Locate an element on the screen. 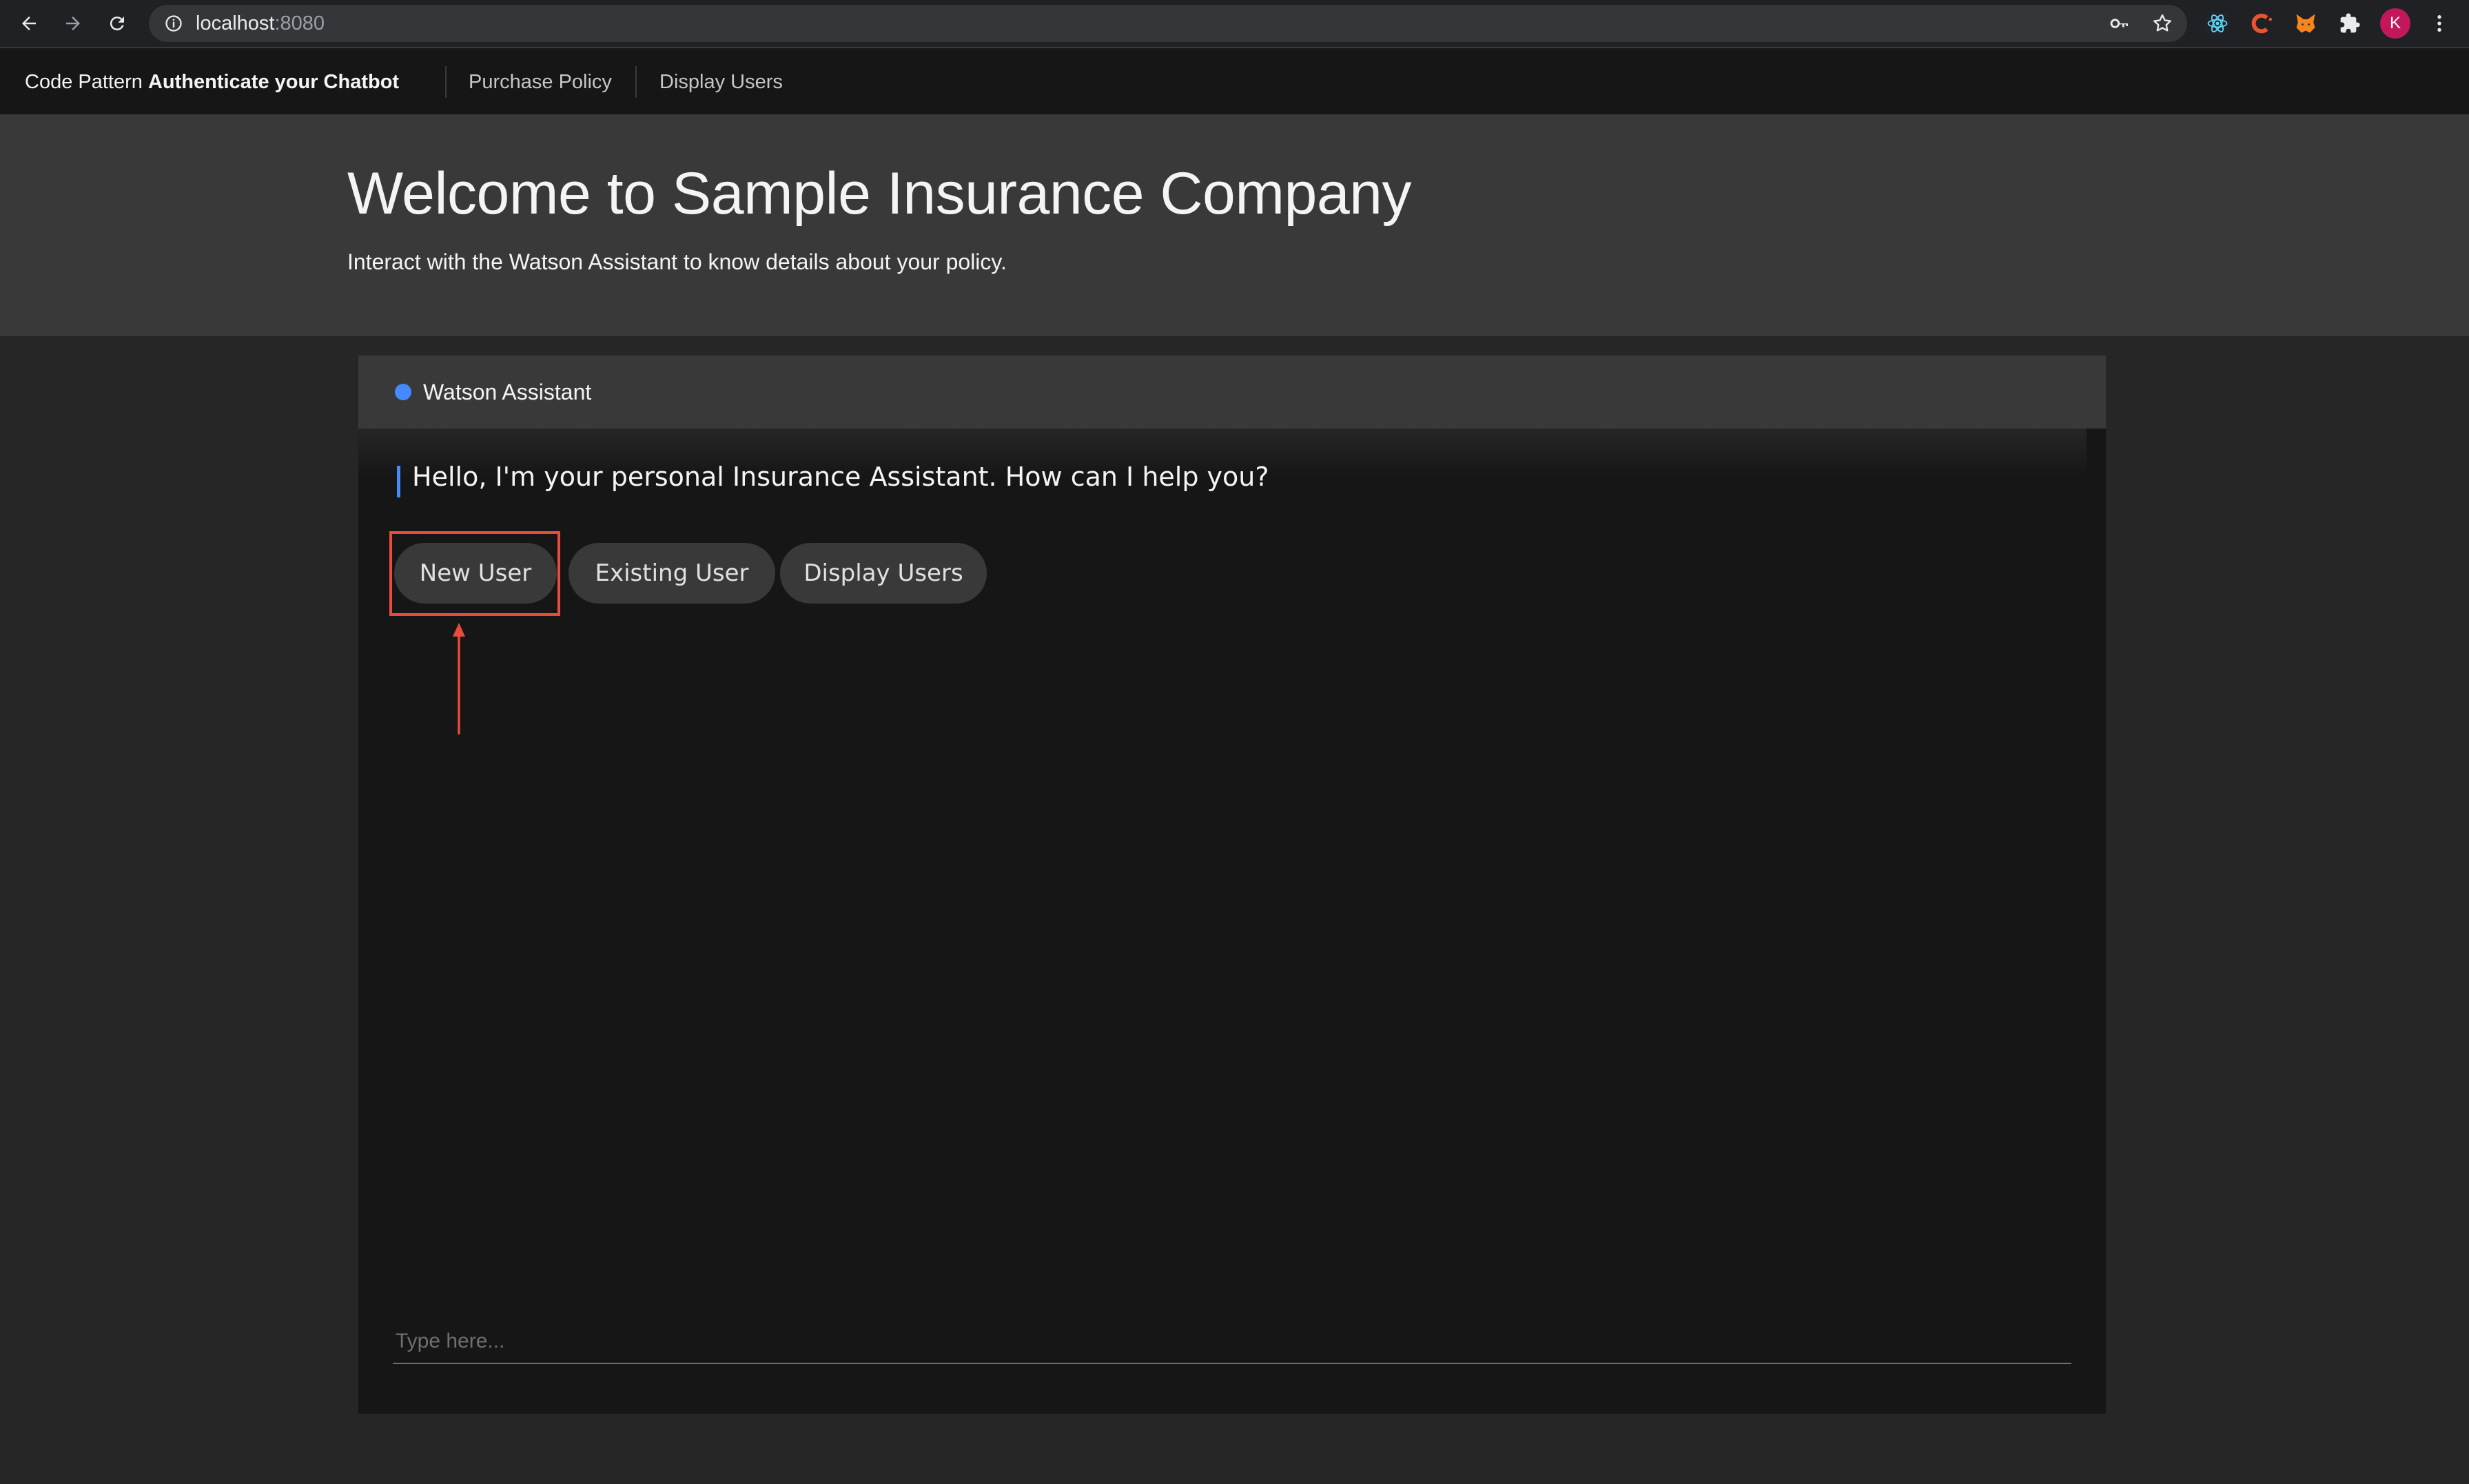 Image resolution: width=2469 pixels, height=1484 pixels. display-users-button: Display Users is located at coordinates (883, 573).